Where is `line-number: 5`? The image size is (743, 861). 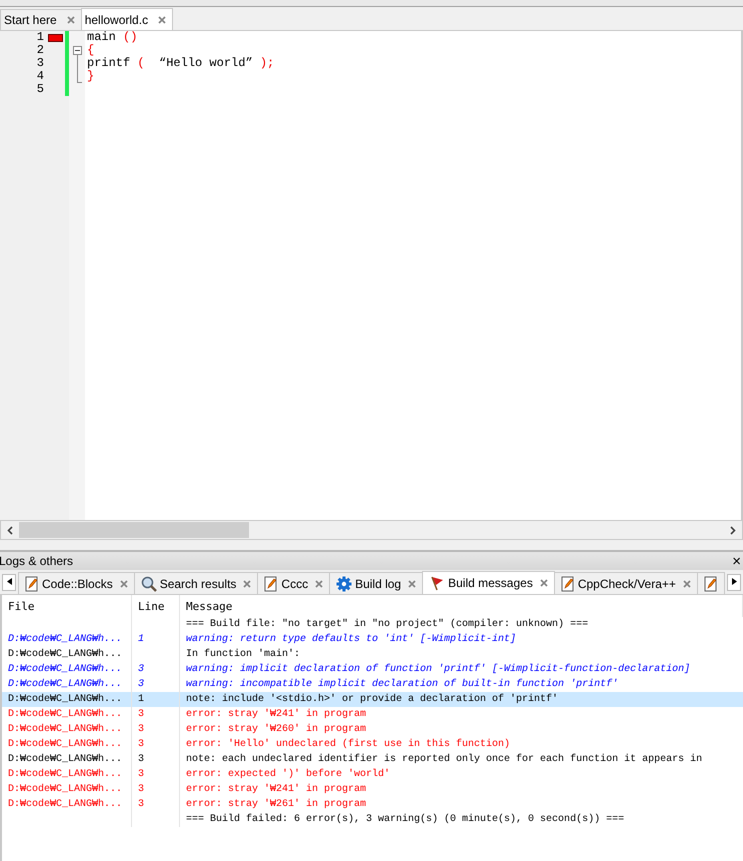
line-number: 5 is located at coordinates (40, 89).